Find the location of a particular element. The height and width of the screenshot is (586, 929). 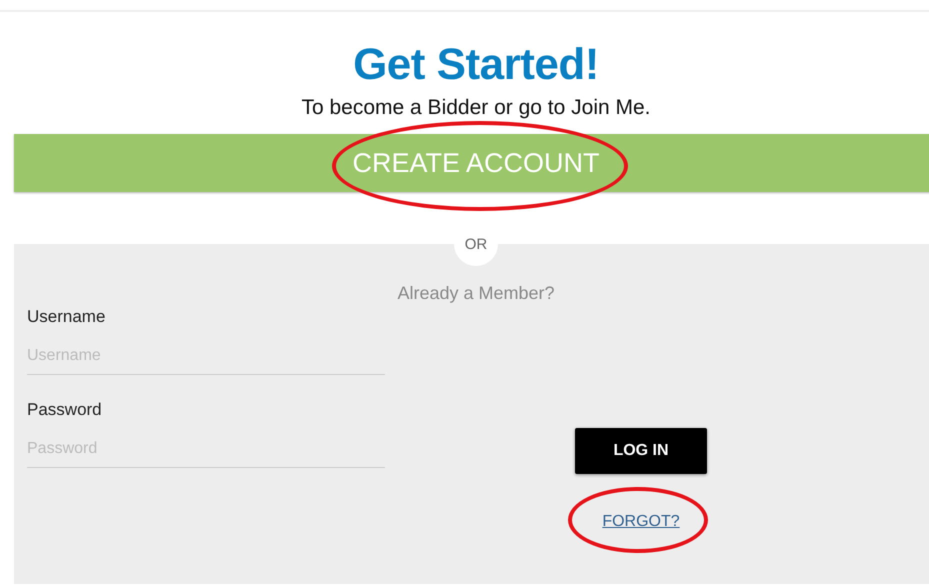

forgot-link: FORGOT? is located at coordinates (641, 521).